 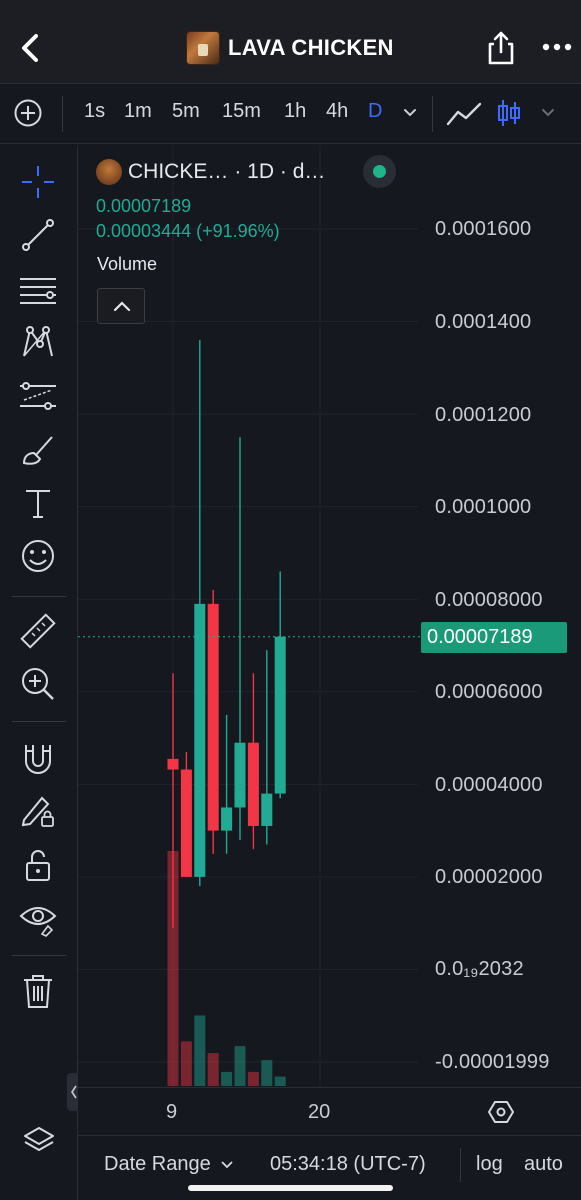 I want to click on volume-label: Volume, so click(x=127, y=264).